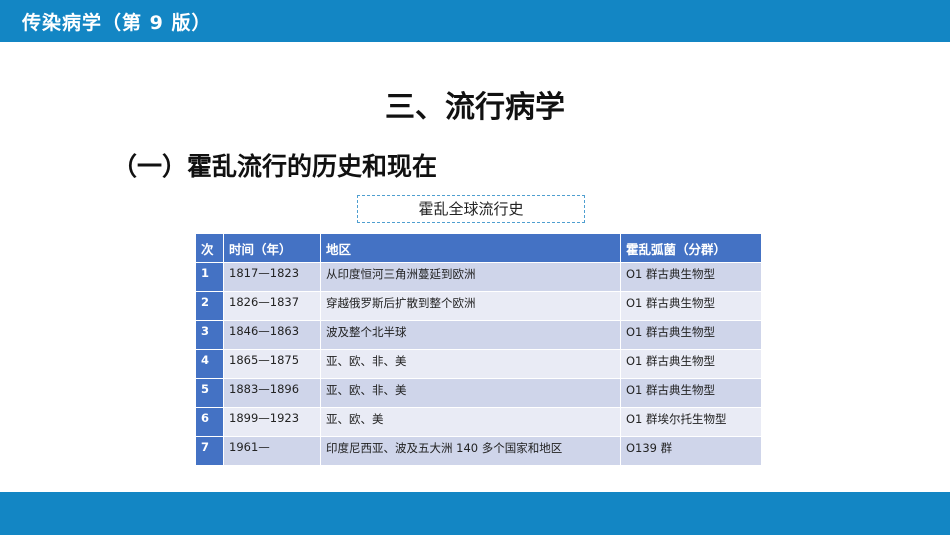 The width and height of the screenshot is (950, 535). I want to click on row-index: 7, so click(209, 451).